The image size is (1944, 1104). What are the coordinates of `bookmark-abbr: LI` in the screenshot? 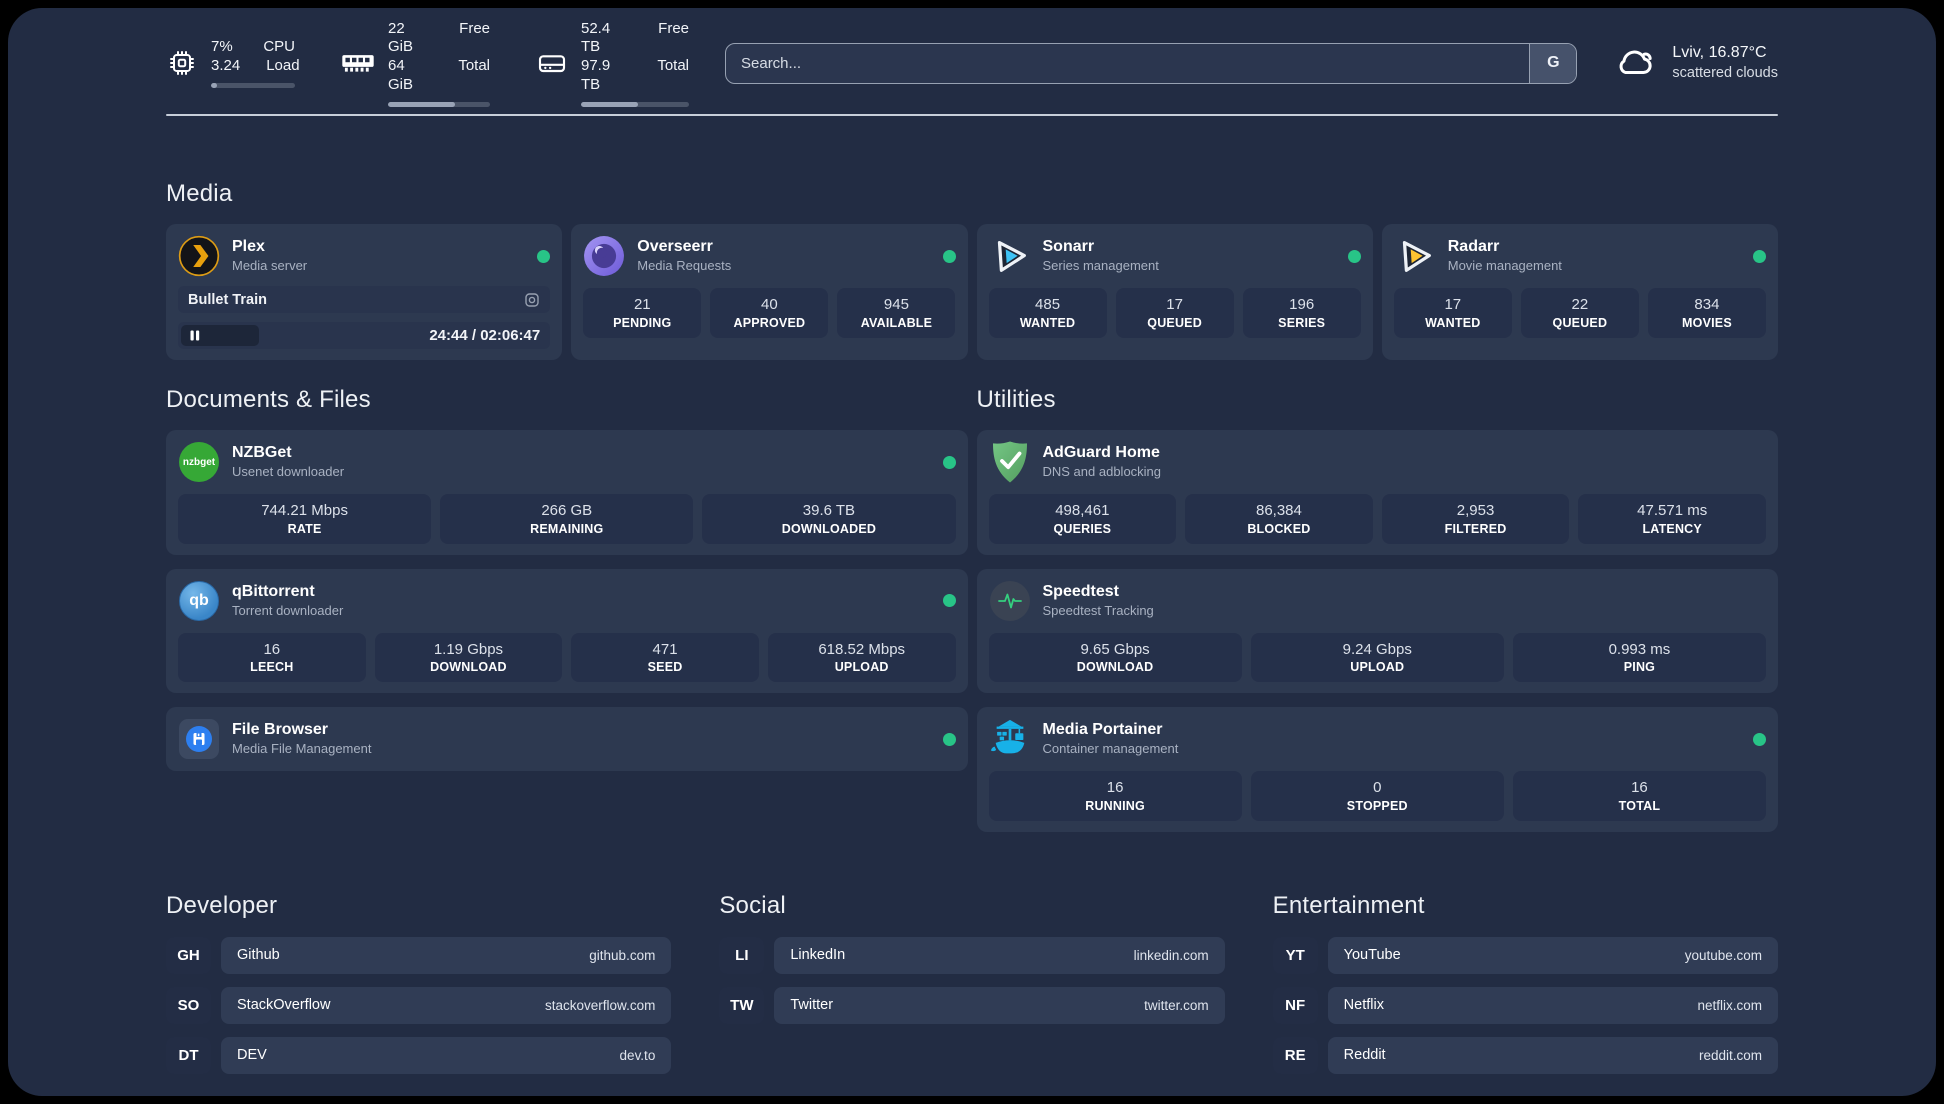 It's located at (742, 955).